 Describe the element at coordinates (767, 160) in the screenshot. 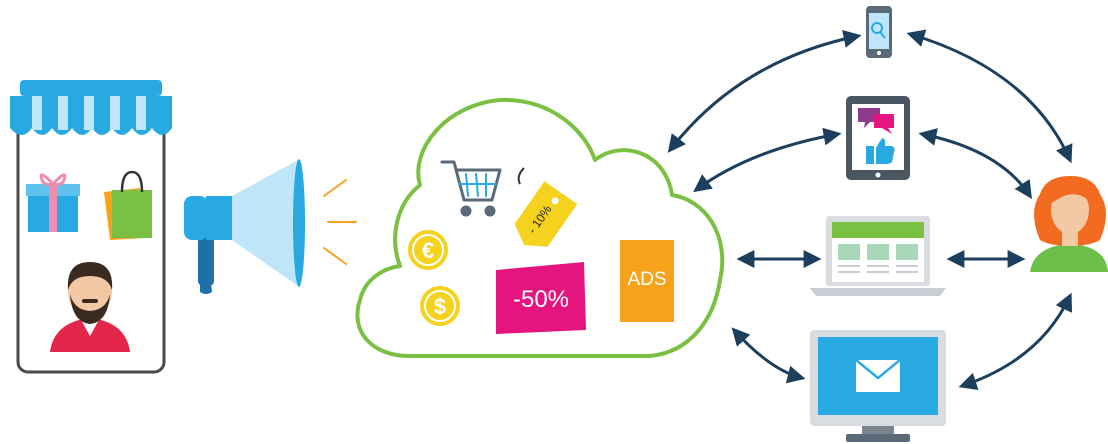

I see `arrow-cloud-tablet` at that location.